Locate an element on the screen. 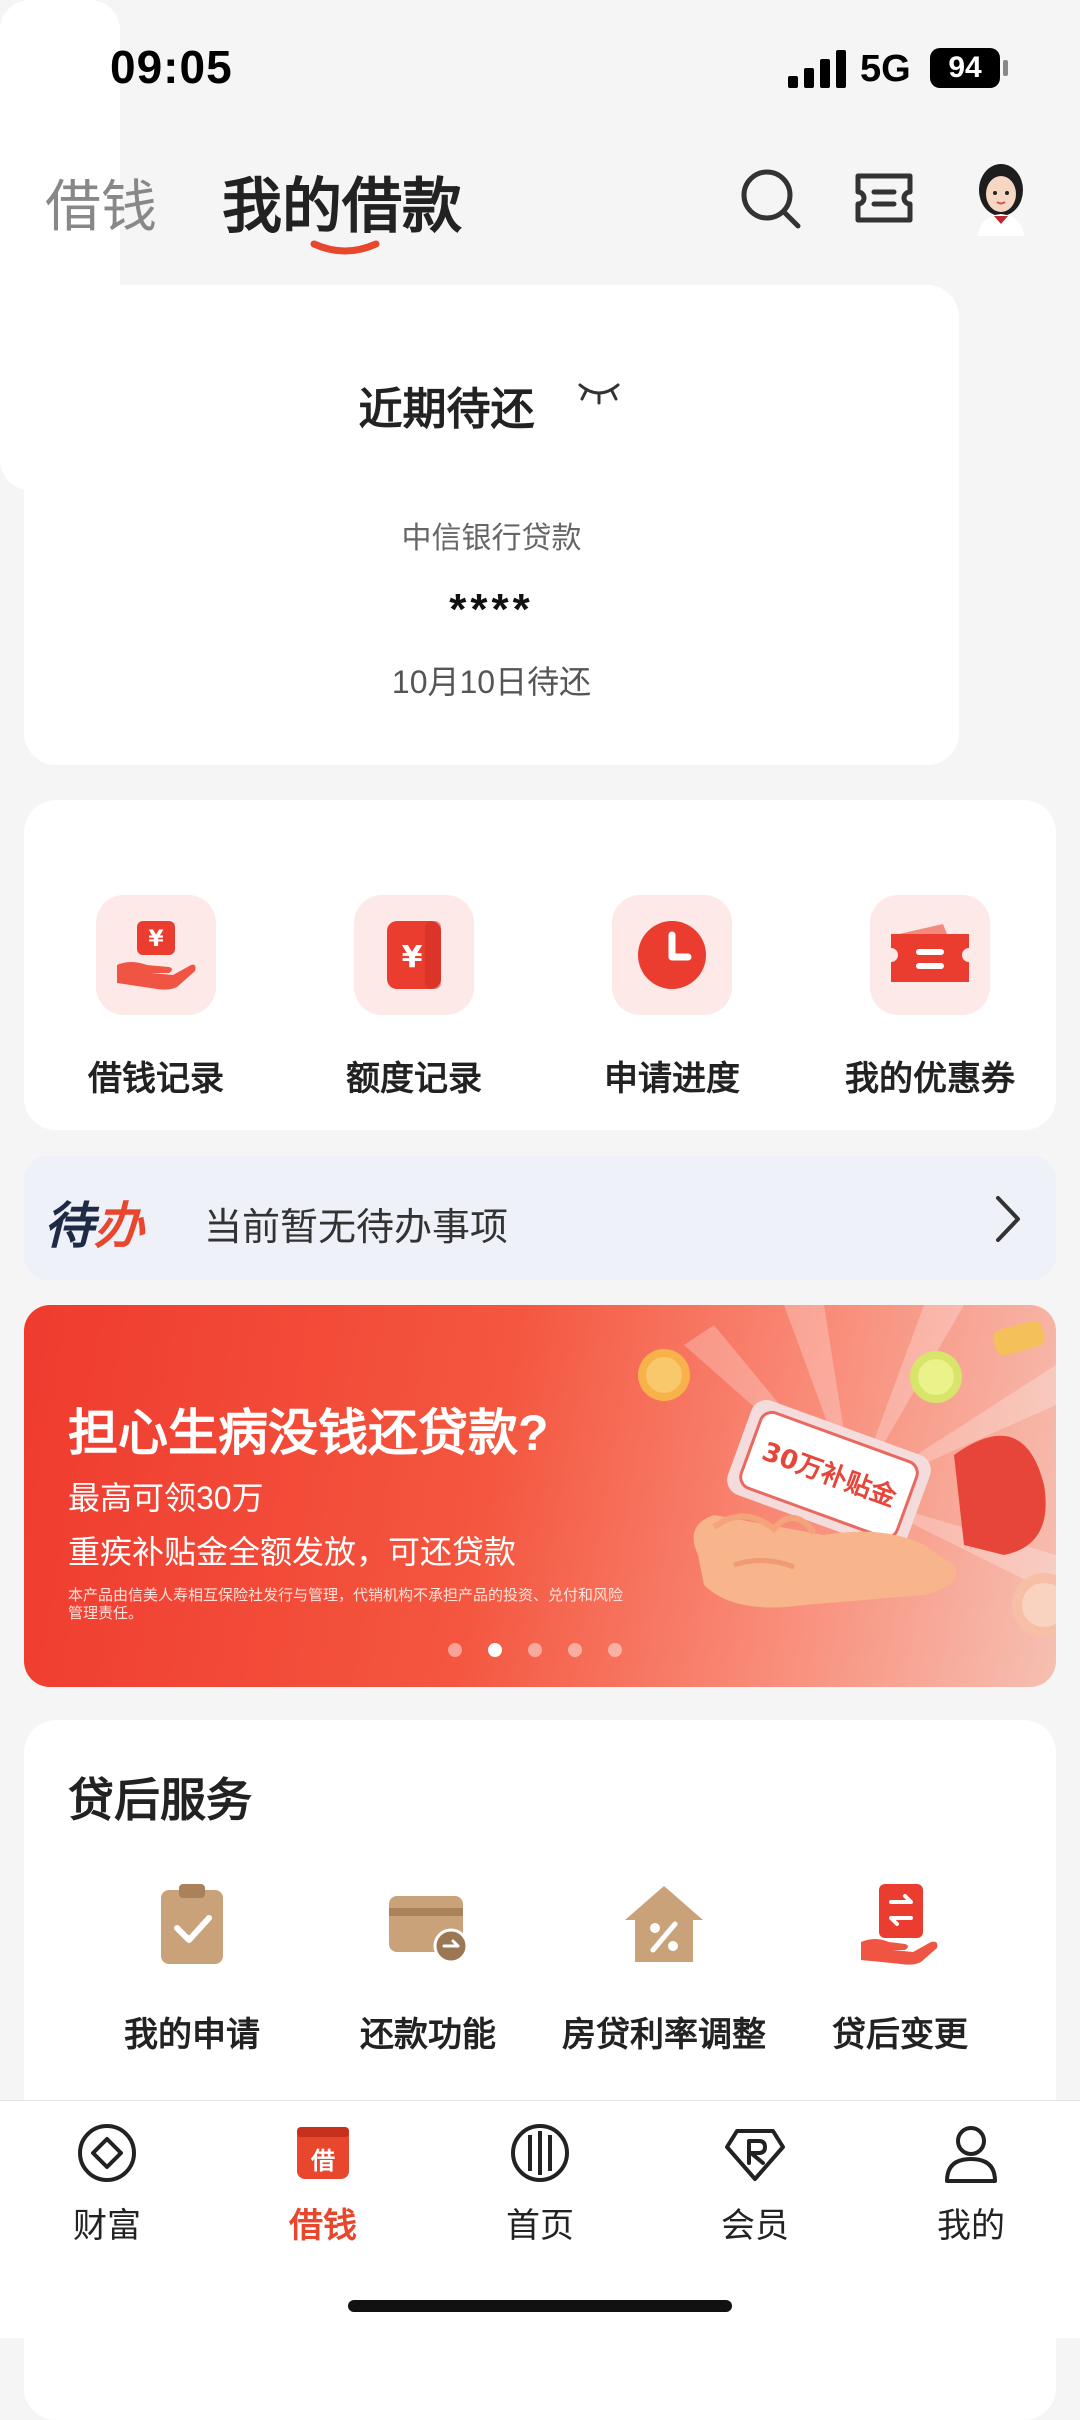 This screenshot has width=1080, height=2420. person-icon is located at coordinates (971, 2154).